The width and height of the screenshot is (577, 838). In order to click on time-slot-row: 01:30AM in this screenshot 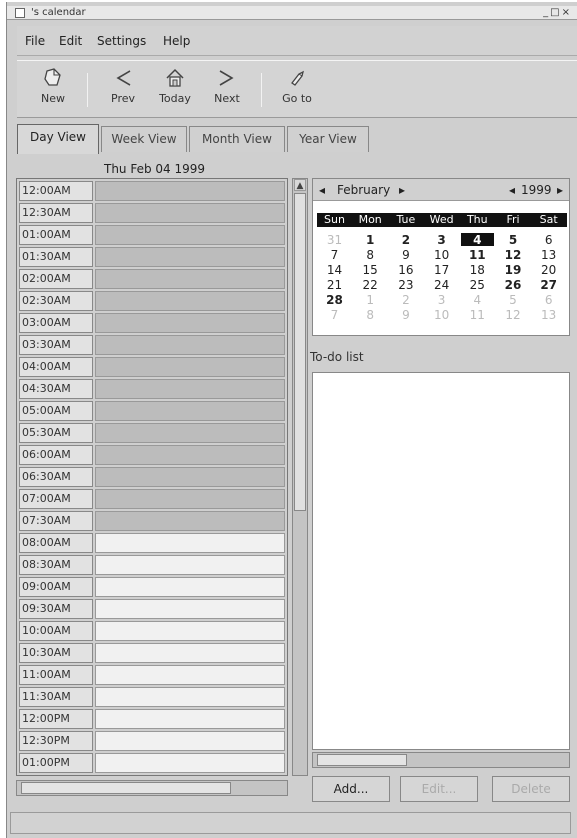, I will do `click(152, 257)`.